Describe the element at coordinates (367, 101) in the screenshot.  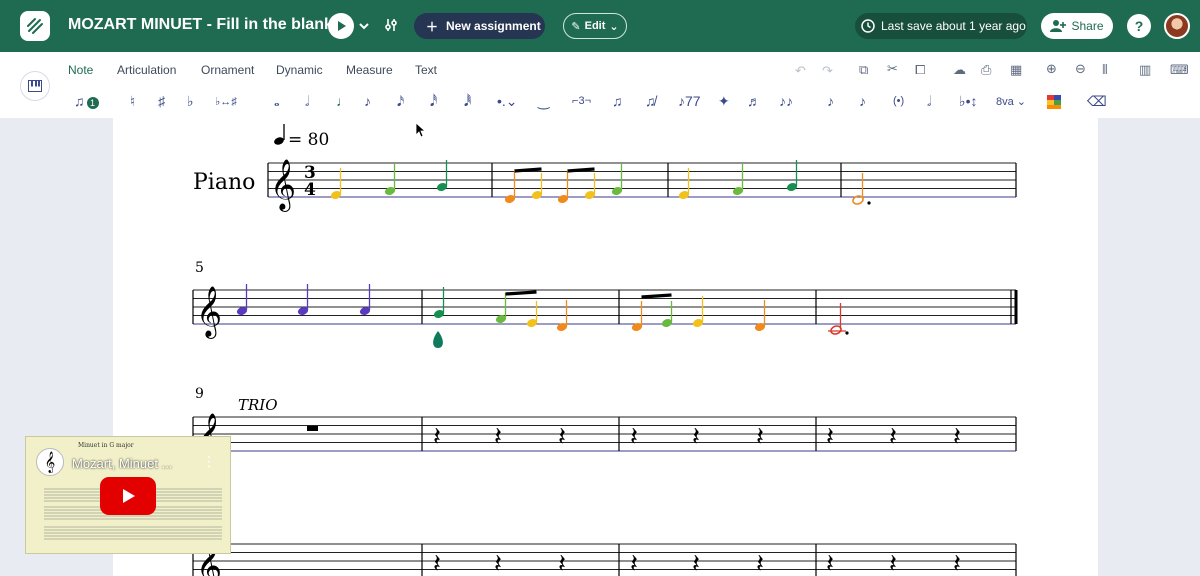
I see `eighth-note-icon: ♪` at that location.